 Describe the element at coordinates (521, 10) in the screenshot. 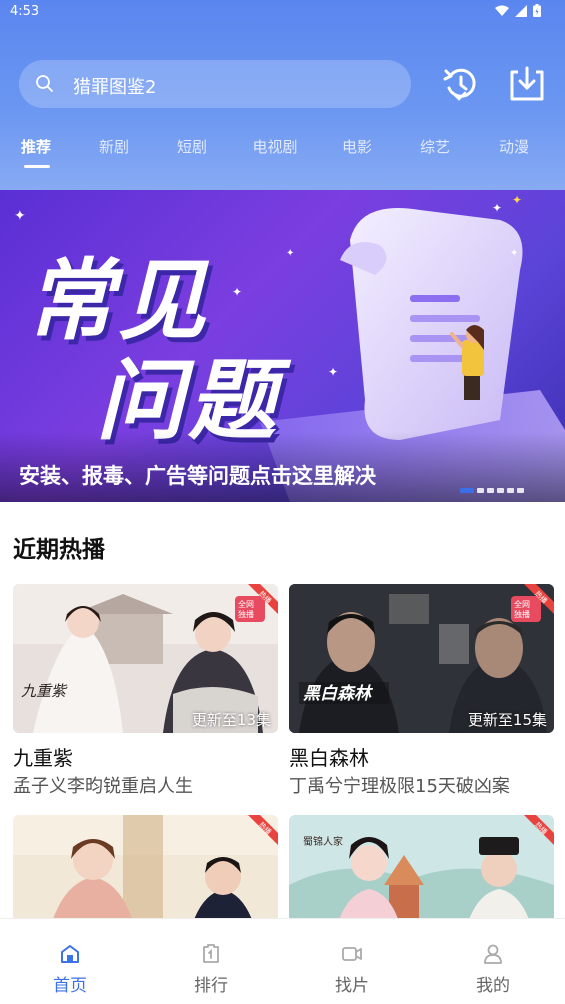

I see `signal-icon` at that location.